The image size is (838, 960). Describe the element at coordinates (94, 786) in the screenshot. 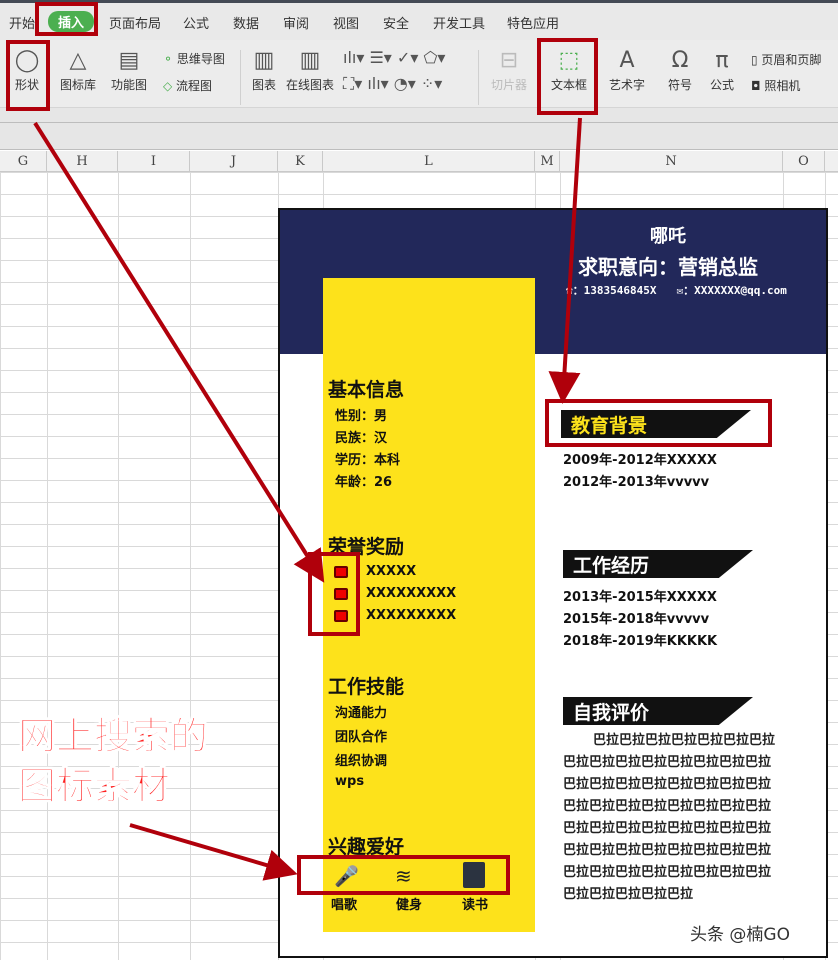

I see `callout-line2: 图标素材` at that location.